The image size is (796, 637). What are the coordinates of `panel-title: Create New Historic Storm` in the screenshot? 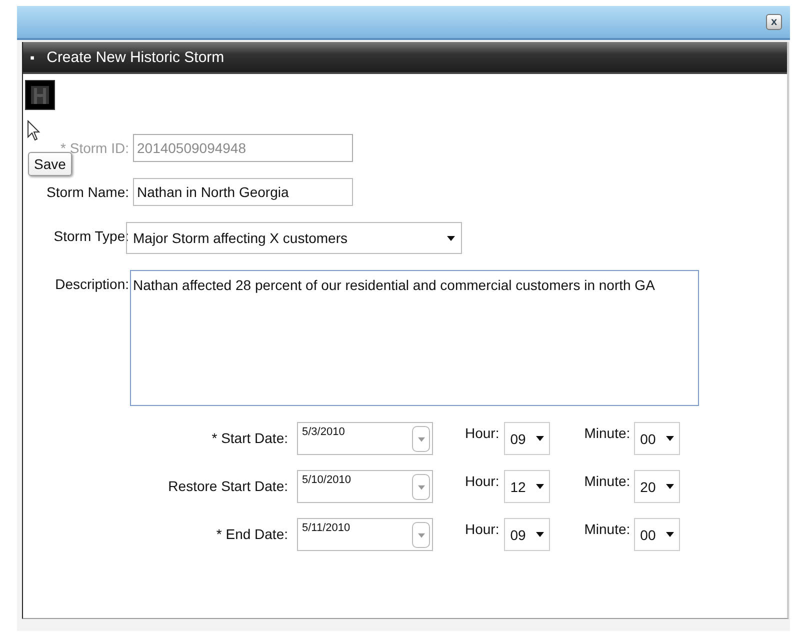 It's located at (135, 57).